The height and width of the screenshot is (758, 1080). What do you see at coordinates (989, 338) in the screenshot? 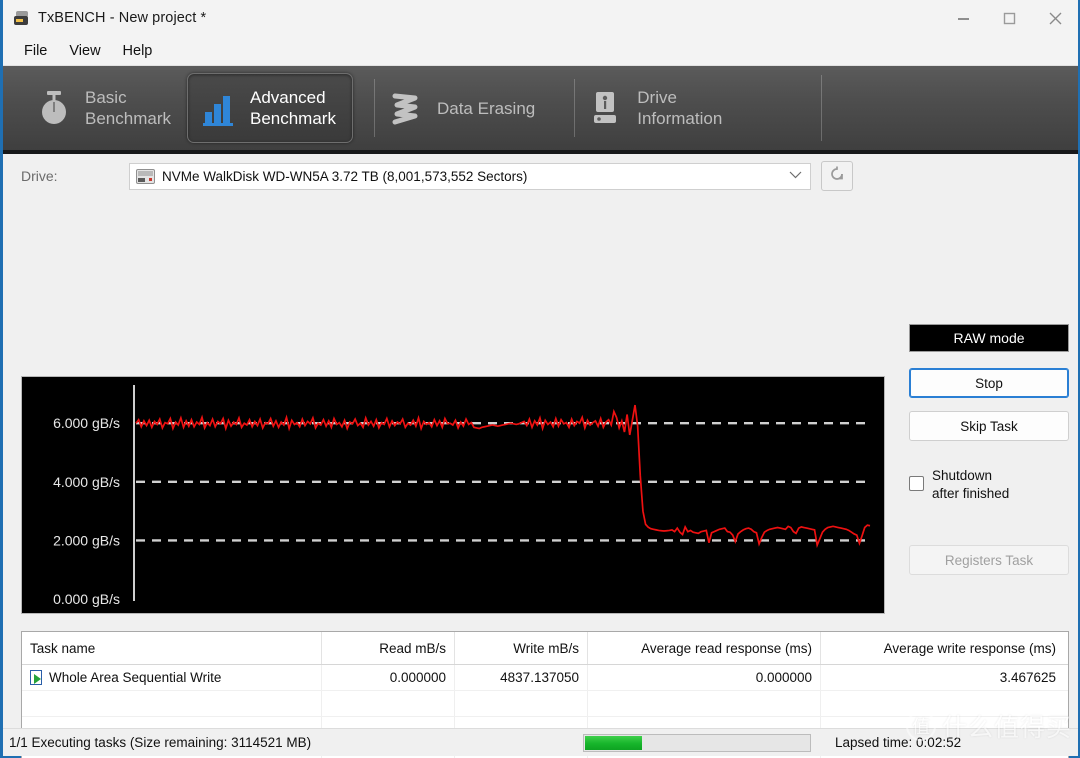
I see `raw-mode-button: RAW mode` at bounding box center [989, 338].